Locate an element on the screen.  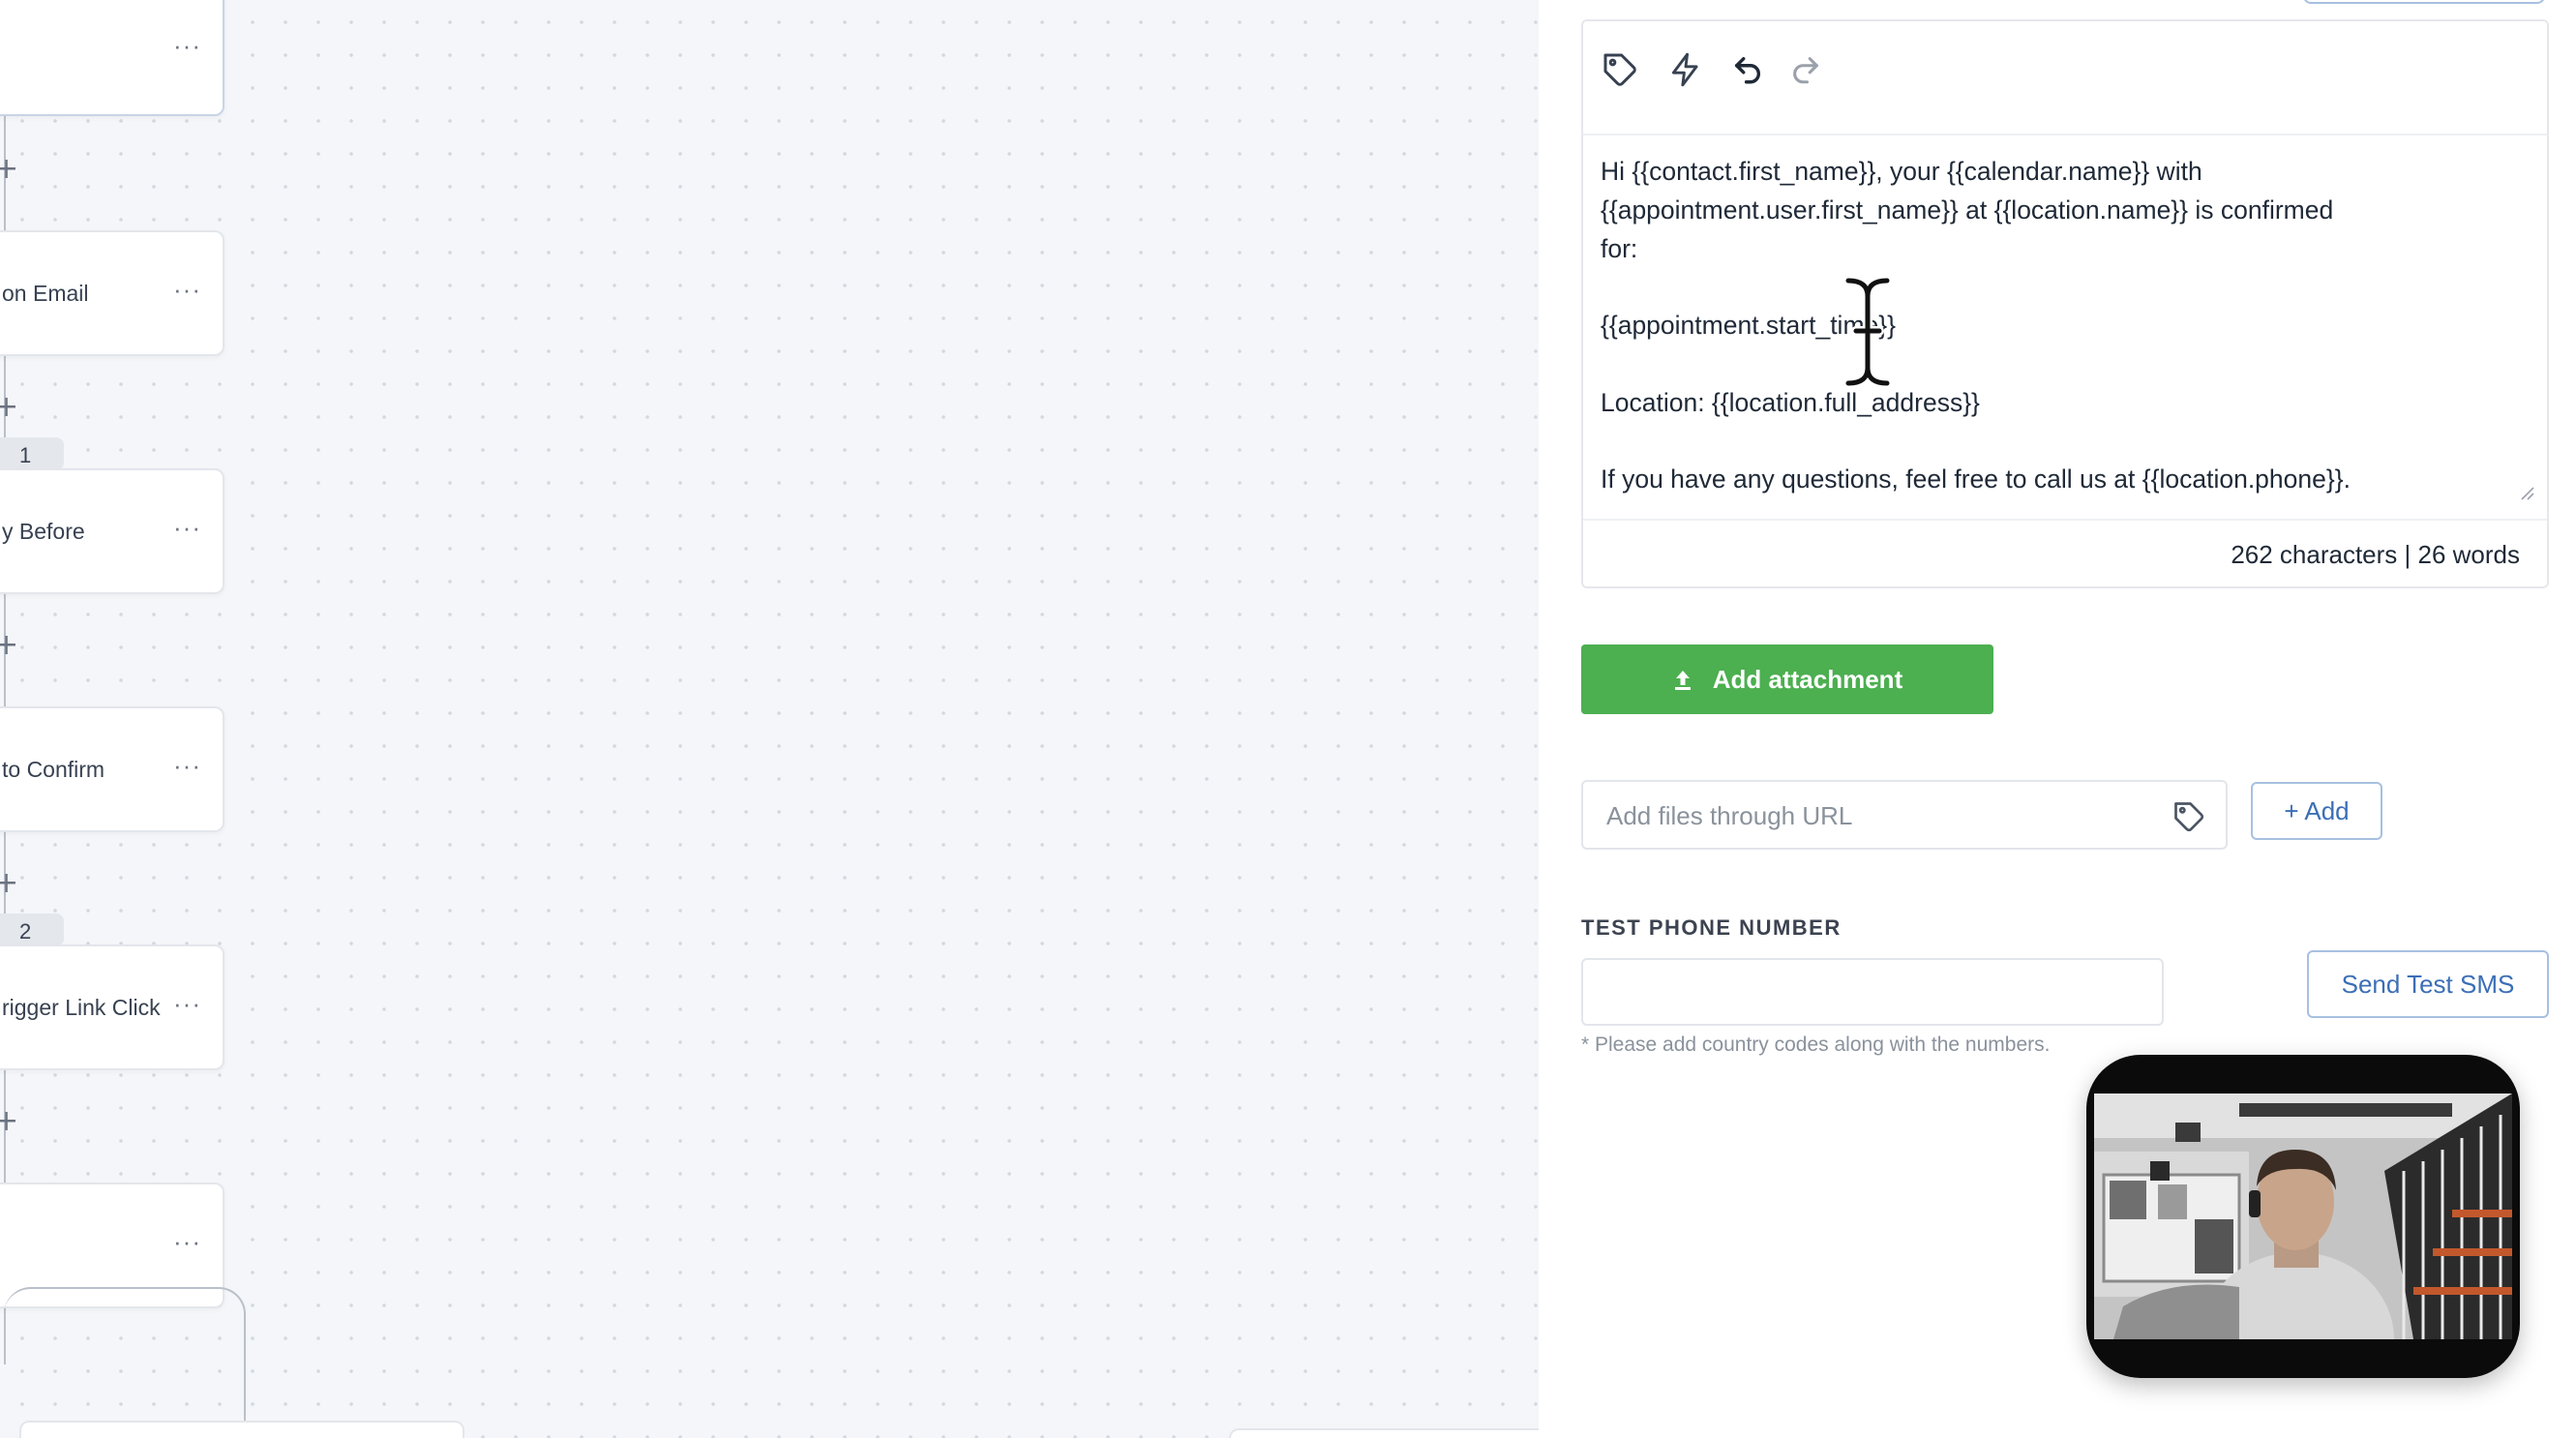
workflow-node: rigger Link Click ··· is located at coordinates (112, 1007).